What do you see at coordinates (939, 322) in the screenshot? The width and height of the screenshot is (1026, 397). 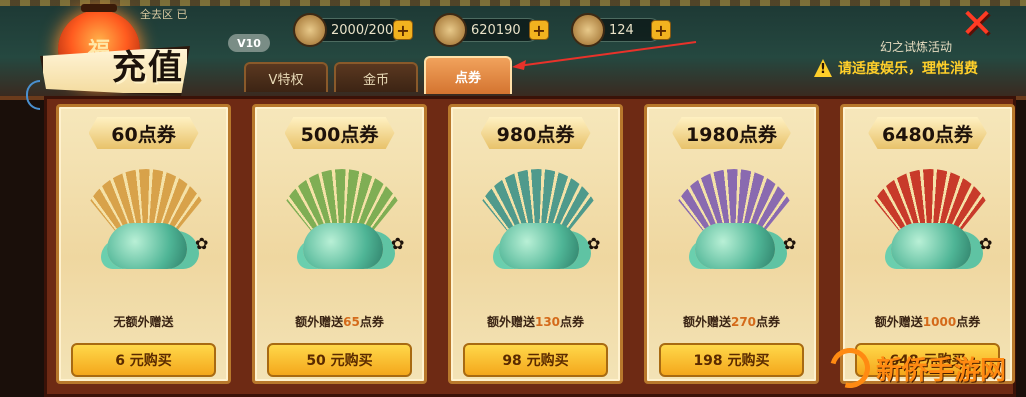 I see `bonus-amount: 1000` at bounding box center [939, 322].